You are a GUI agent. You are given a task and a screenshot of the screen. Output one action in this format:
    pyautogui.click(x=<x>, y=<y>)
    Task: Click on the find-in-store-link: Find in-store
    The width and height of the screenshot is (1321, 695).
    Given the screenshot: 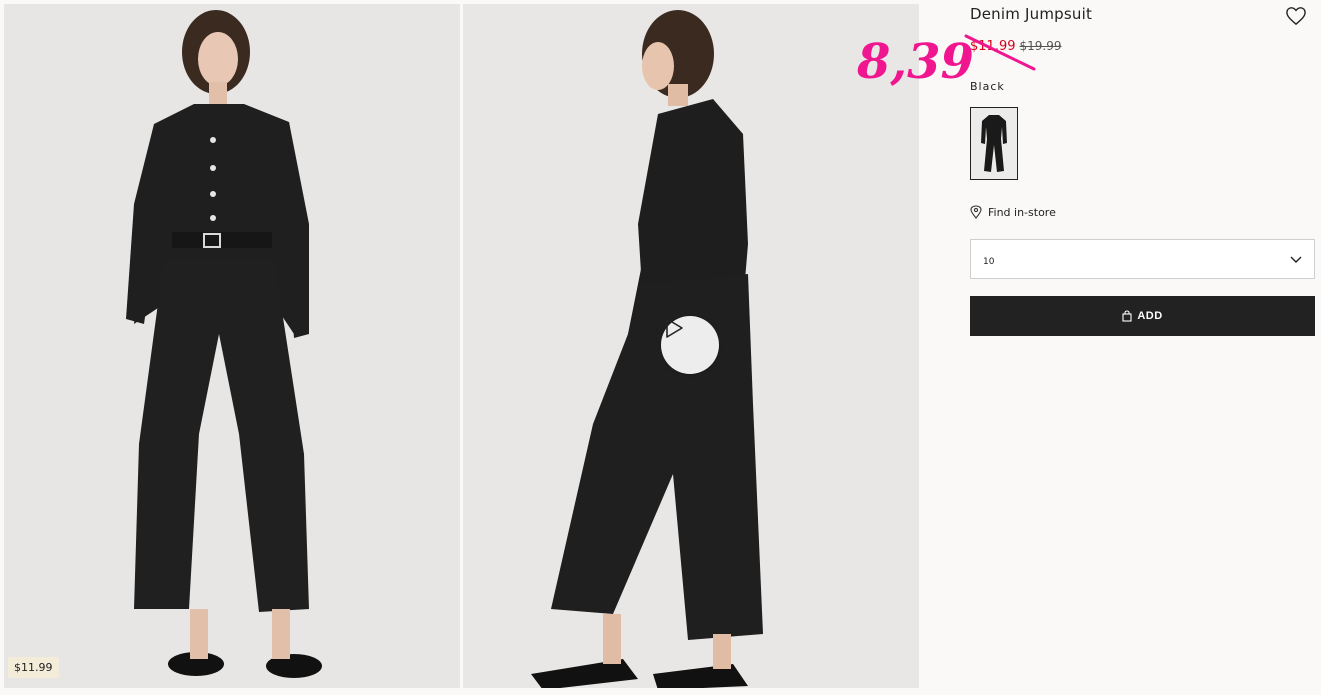 What is the action you would take?
    pyautogui.click(x=1013, y=212)
    